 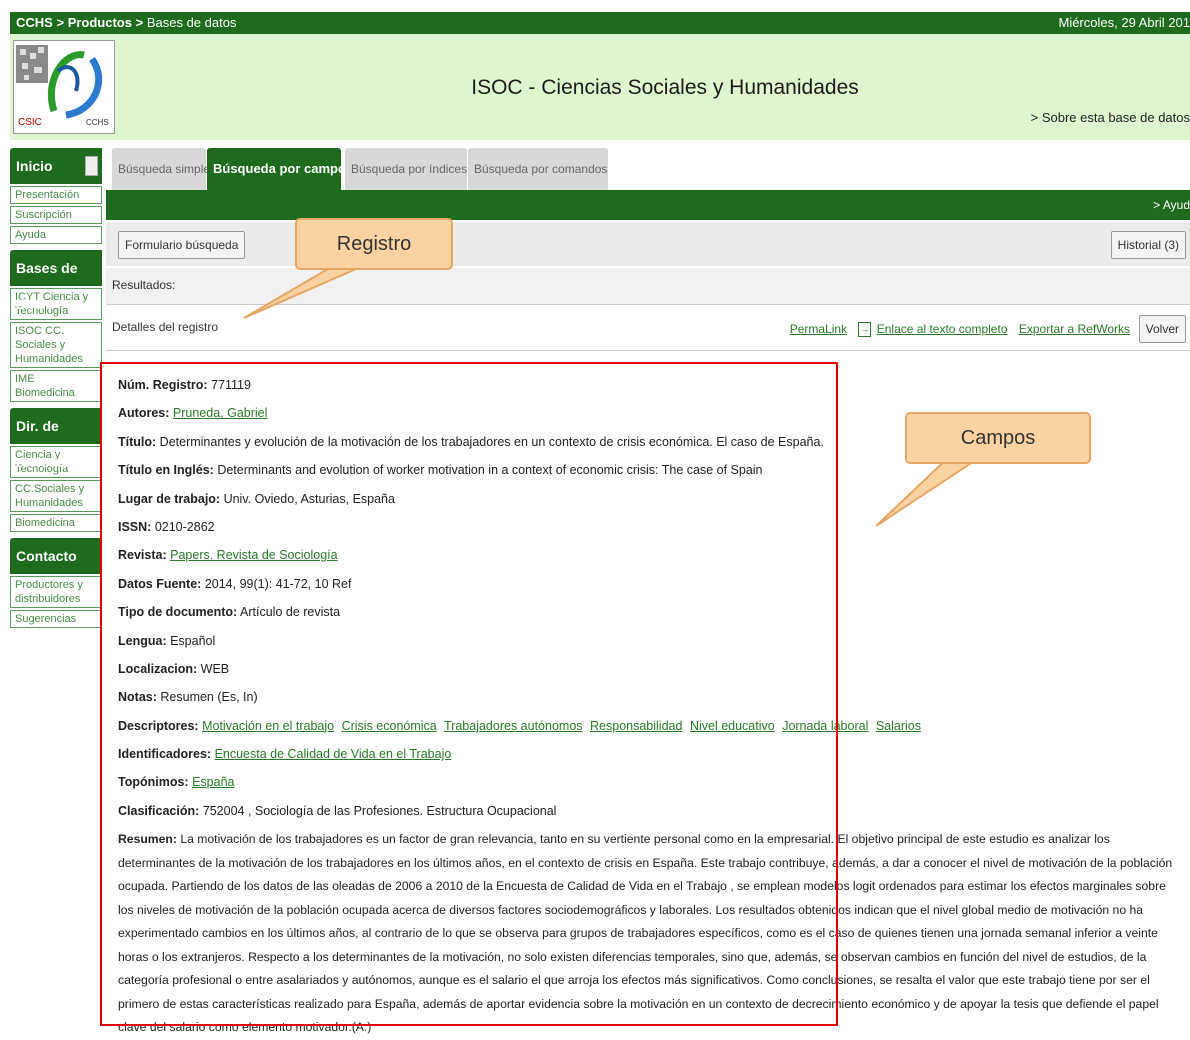 What do you see at coordinates (56, 345) in the screenshot?
I see `sidebar-item-isoc: ISOC CC. Sociales y Humanidades` at bounding box center [56, 345].